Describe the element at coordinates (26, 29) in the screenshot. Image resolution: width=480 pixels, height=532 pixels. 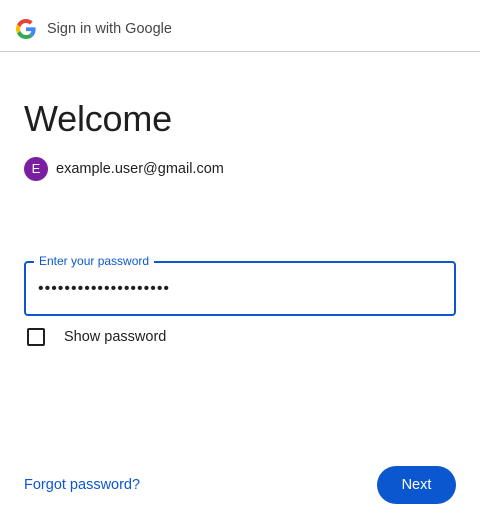
I see `google-g-logo-icon` at that location.